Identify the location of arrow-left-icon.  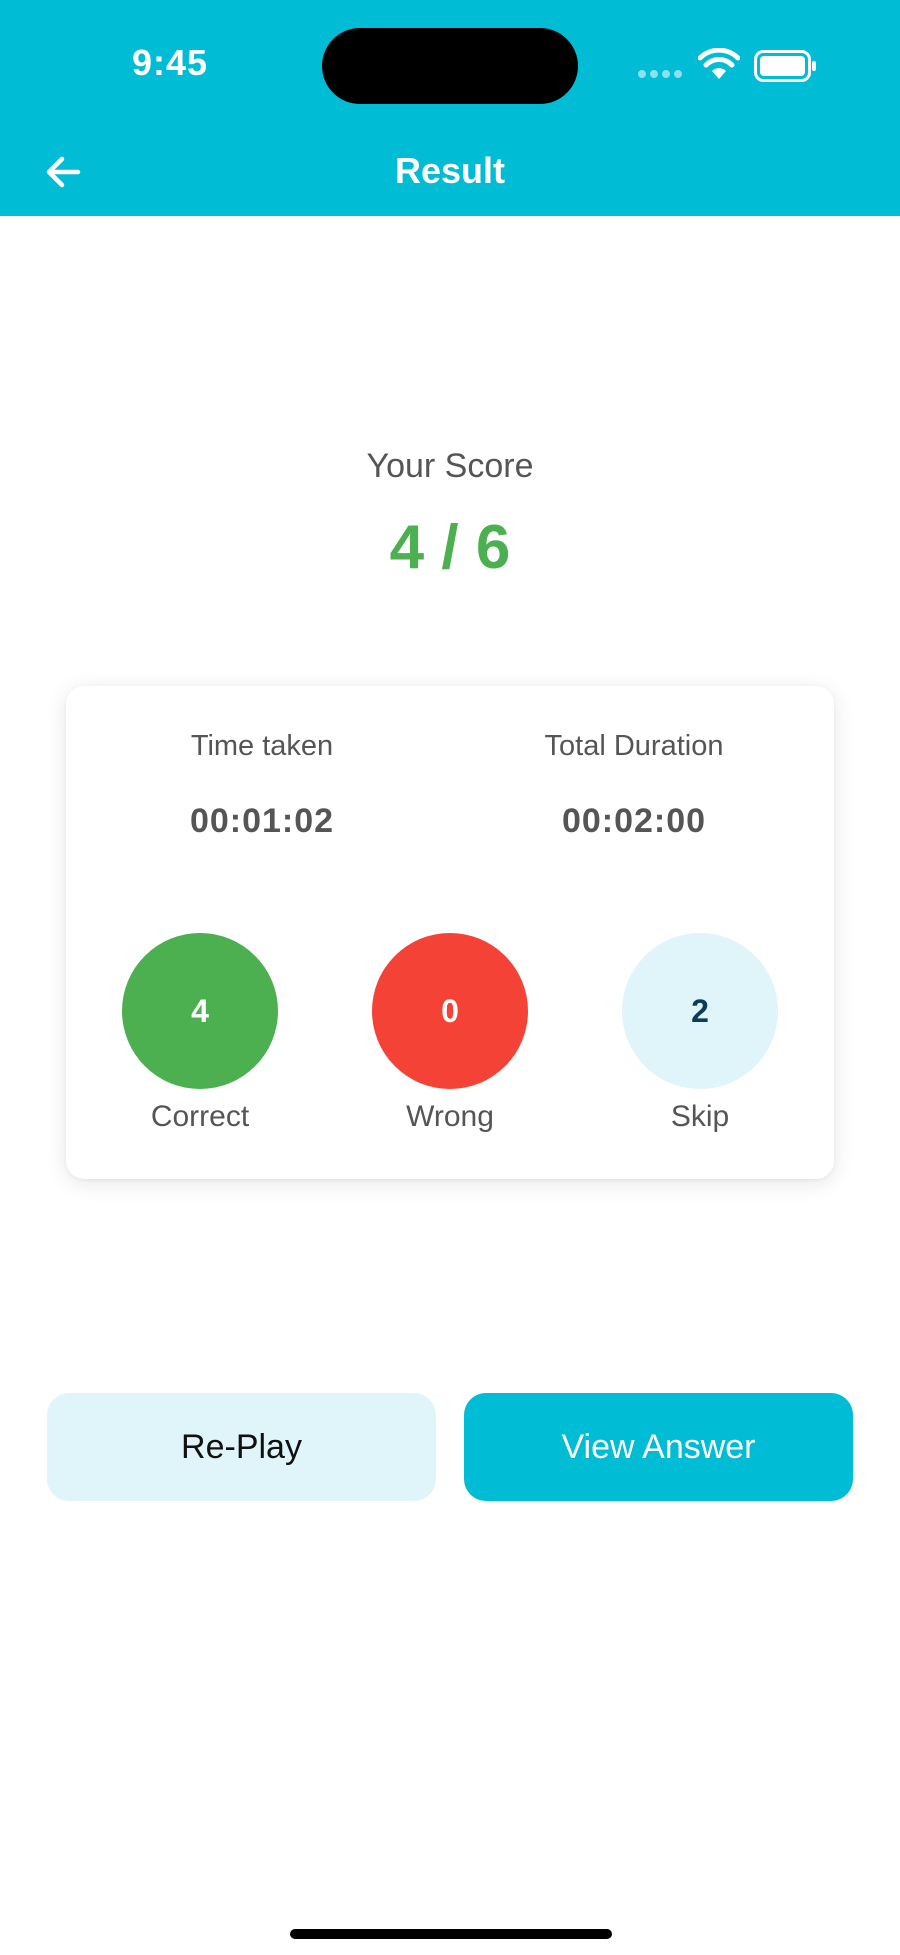
(63, 172).